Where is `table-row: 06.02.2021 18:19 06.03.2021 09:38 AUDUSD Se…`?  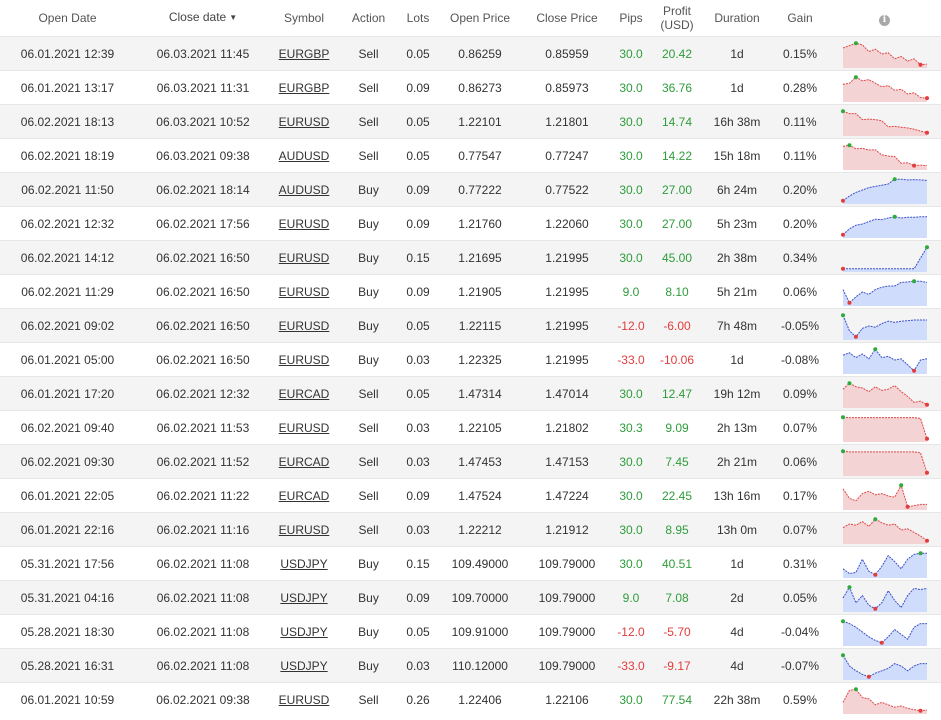 table-row: 06.02.2021 18:19 06.03.2021 09:38 AUDUSD Se… is located at coordinates (470, 155).